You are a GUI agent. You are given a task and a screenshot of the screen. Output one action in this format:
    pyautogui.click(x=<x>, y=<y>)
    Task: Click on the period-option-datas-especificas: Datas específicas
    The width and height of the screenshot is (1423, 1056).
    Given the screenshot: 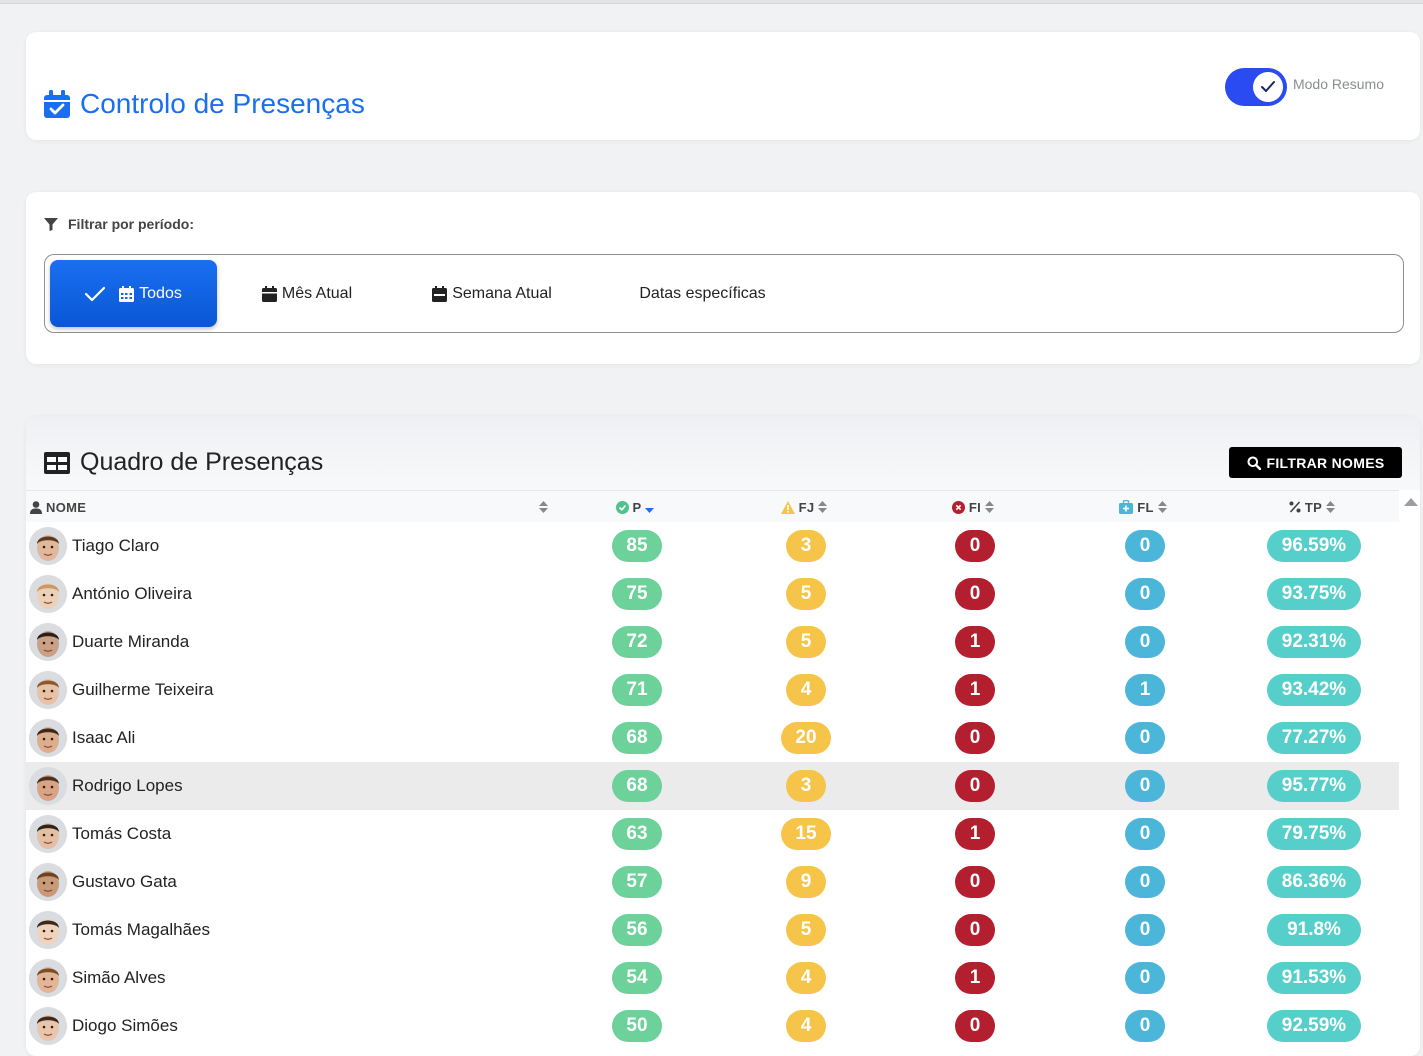 What is the action you would take?
    pyautogui.click(x=702, y=293)
    